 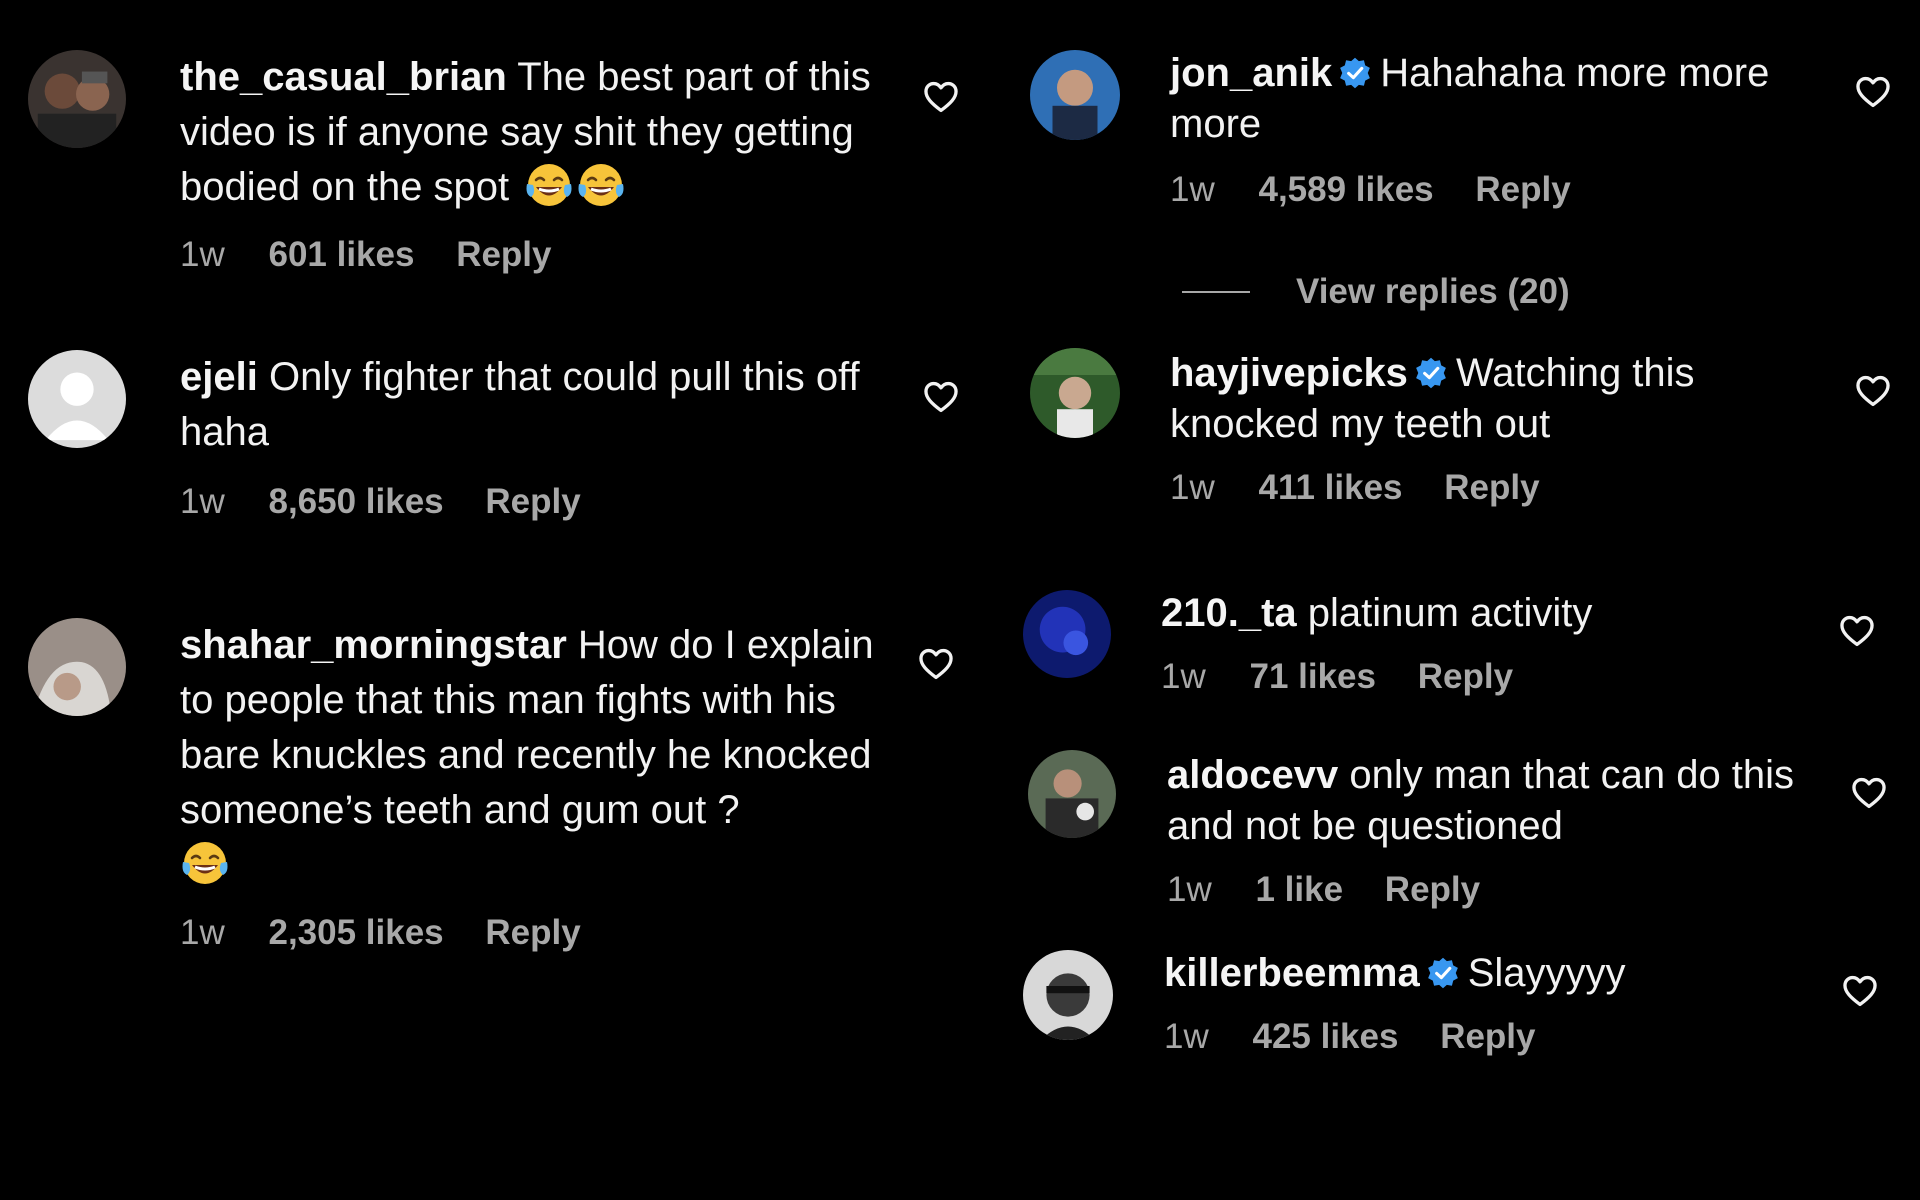 What do you see at coordinates (1450, 613) in the screenshot?
I see `comment-text: platinum activity` at bounding box center [1450, 613].